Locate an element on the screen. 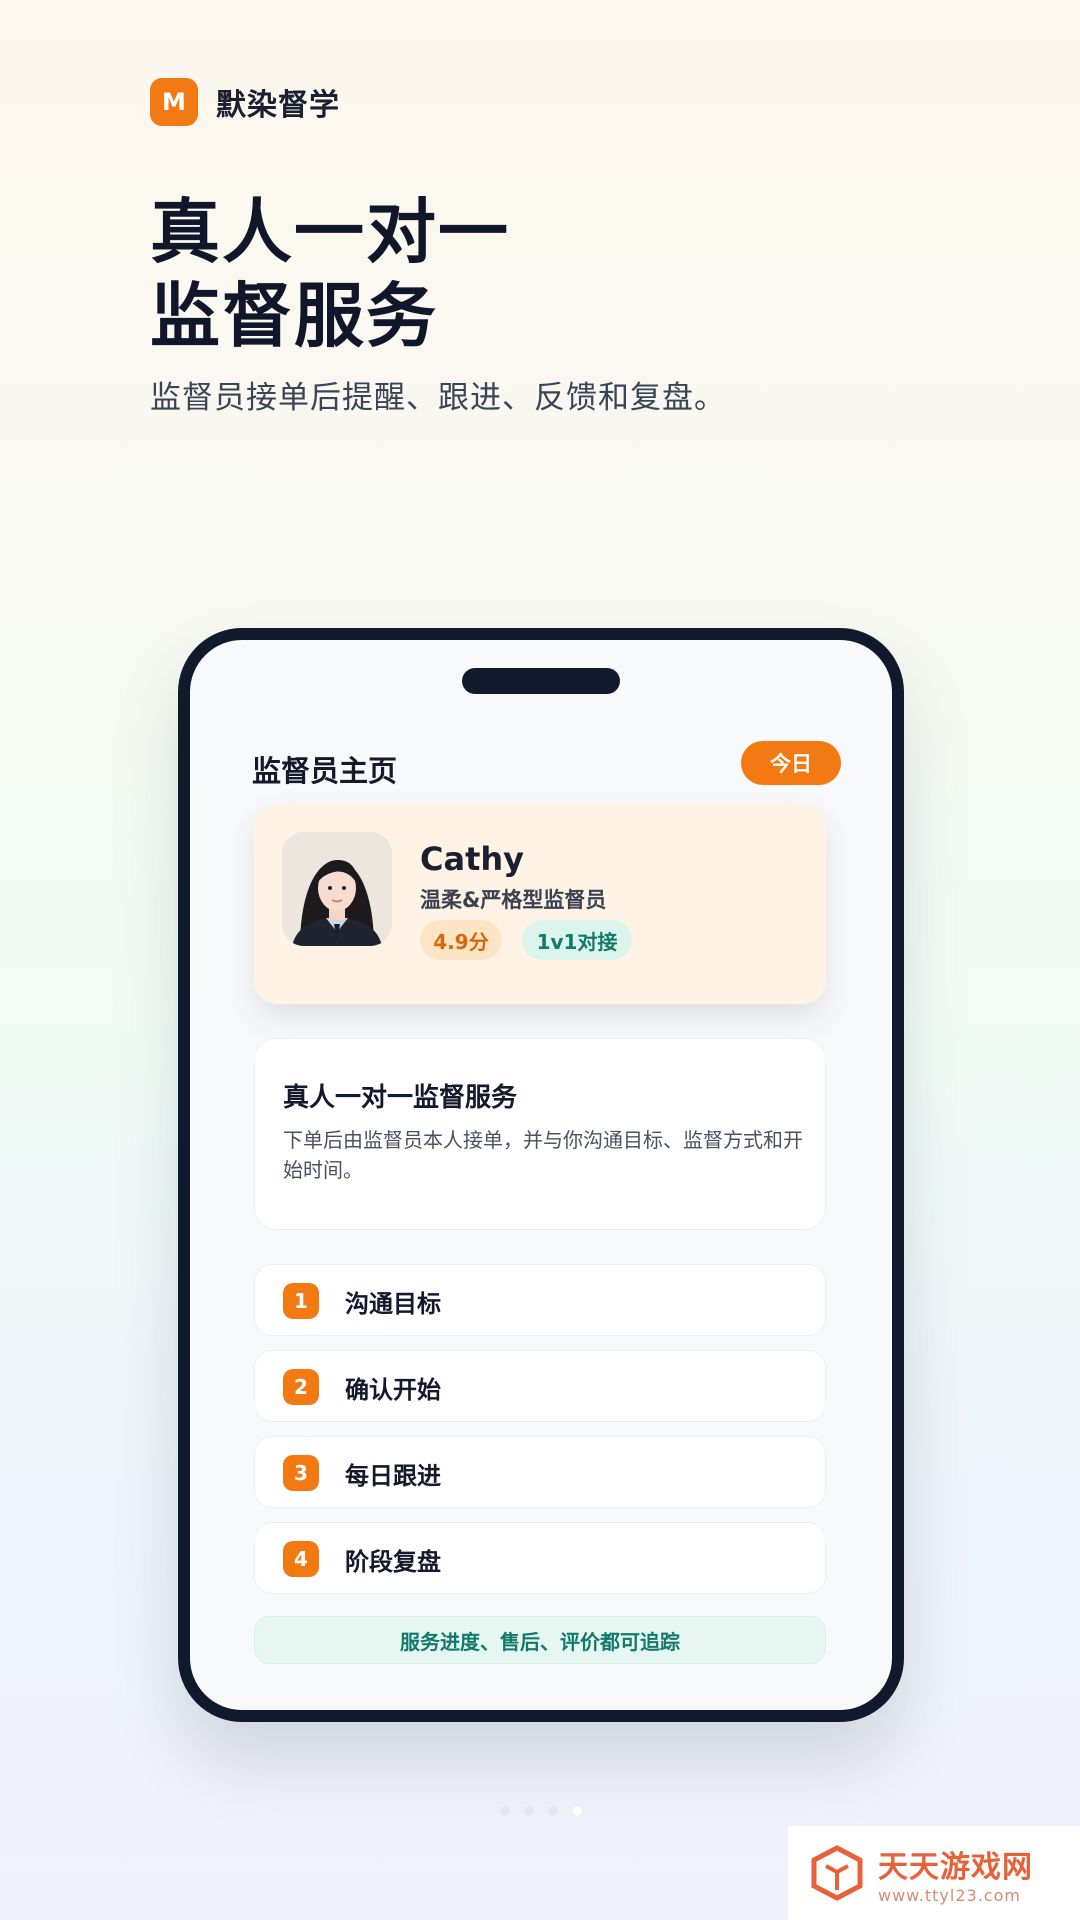 This screenshot has height=1920, width=1080. page-title: 监督员主页 is located at coordinates (325, 771).